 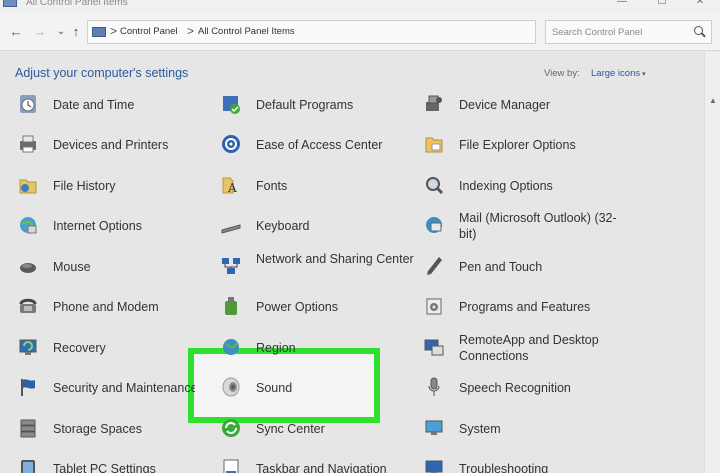 I want to click on item-label: Pen and Touch, so click(x=501, y=267).